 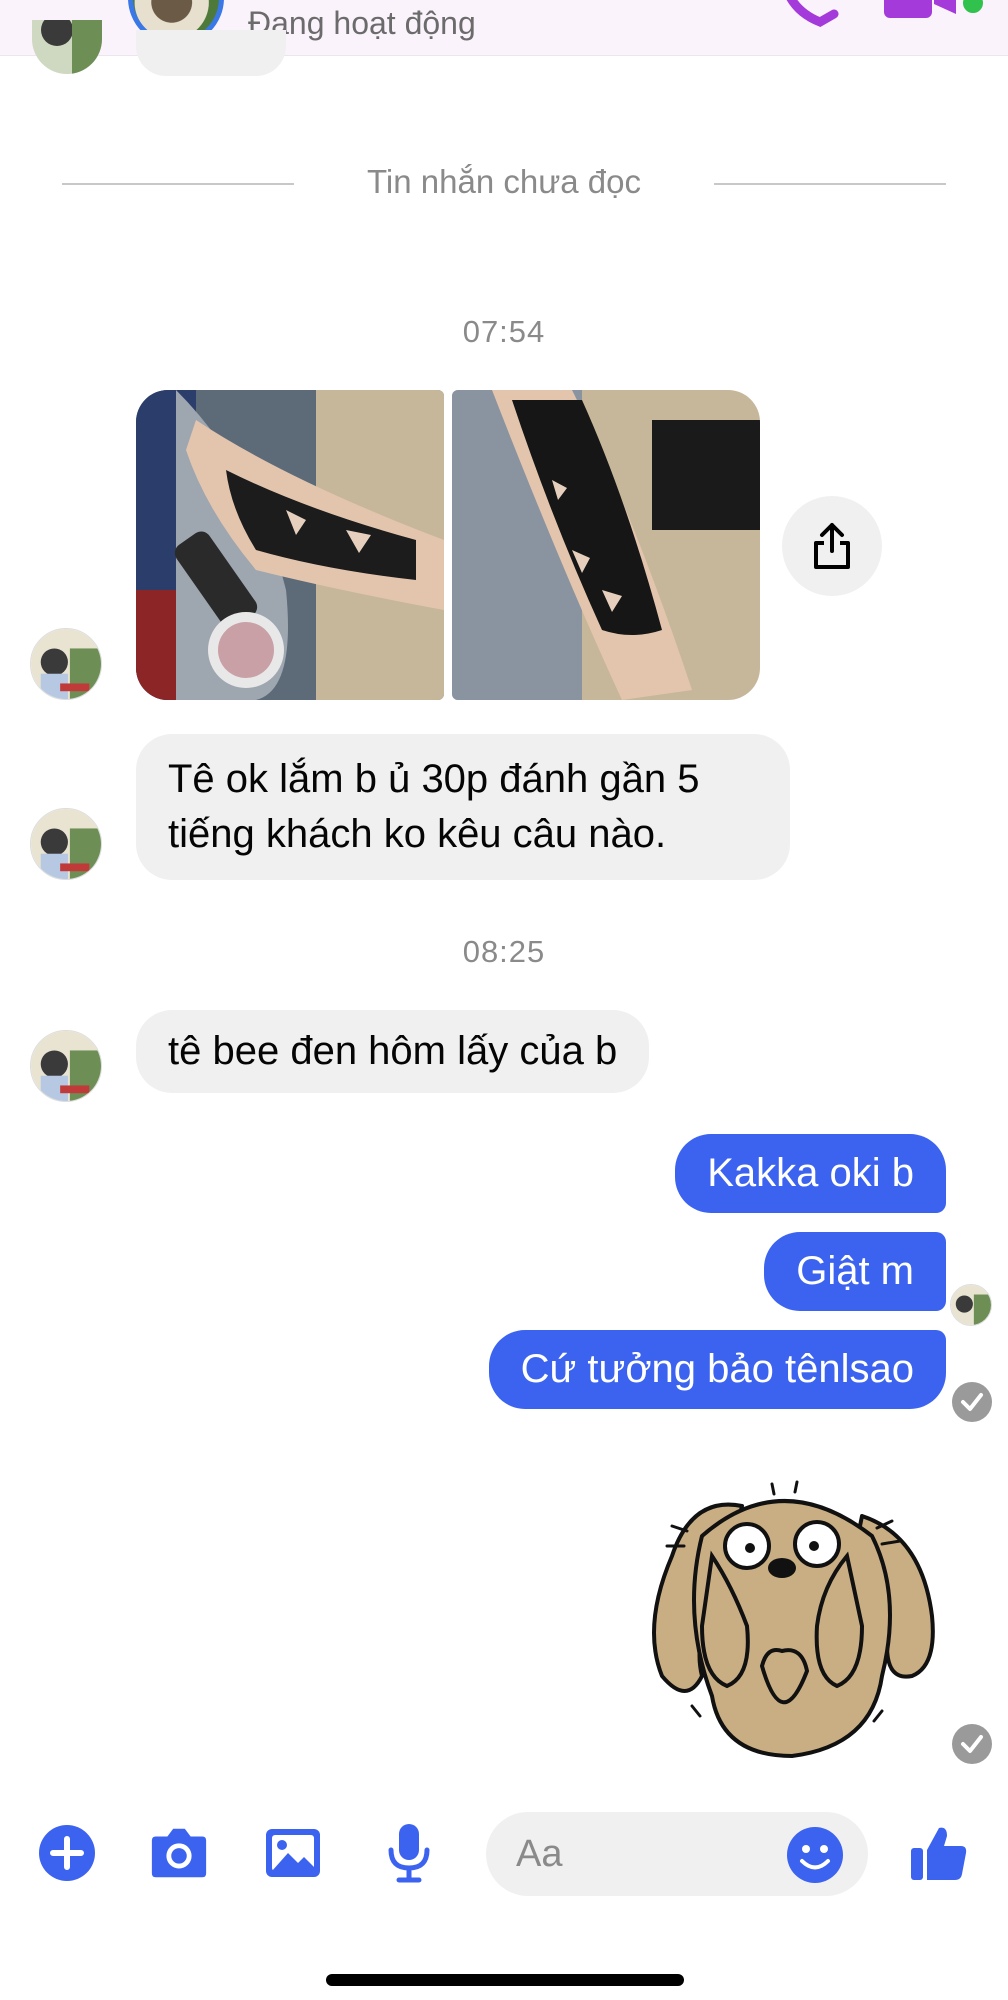 I want to click on timestamp: 08:25, so click(x=504, y=951).